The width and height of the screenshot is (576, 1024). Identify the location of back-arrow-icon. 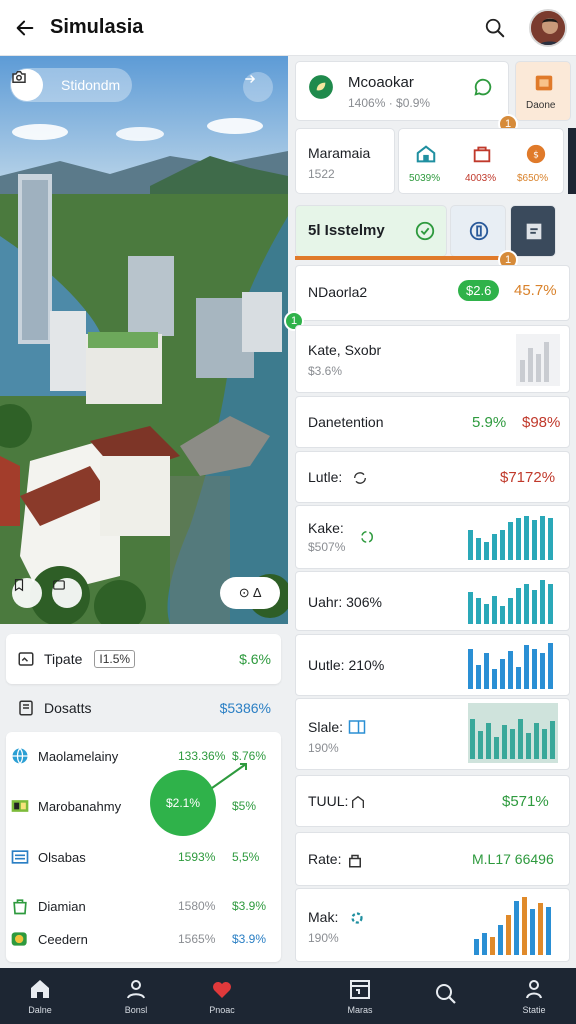
(25, 27).